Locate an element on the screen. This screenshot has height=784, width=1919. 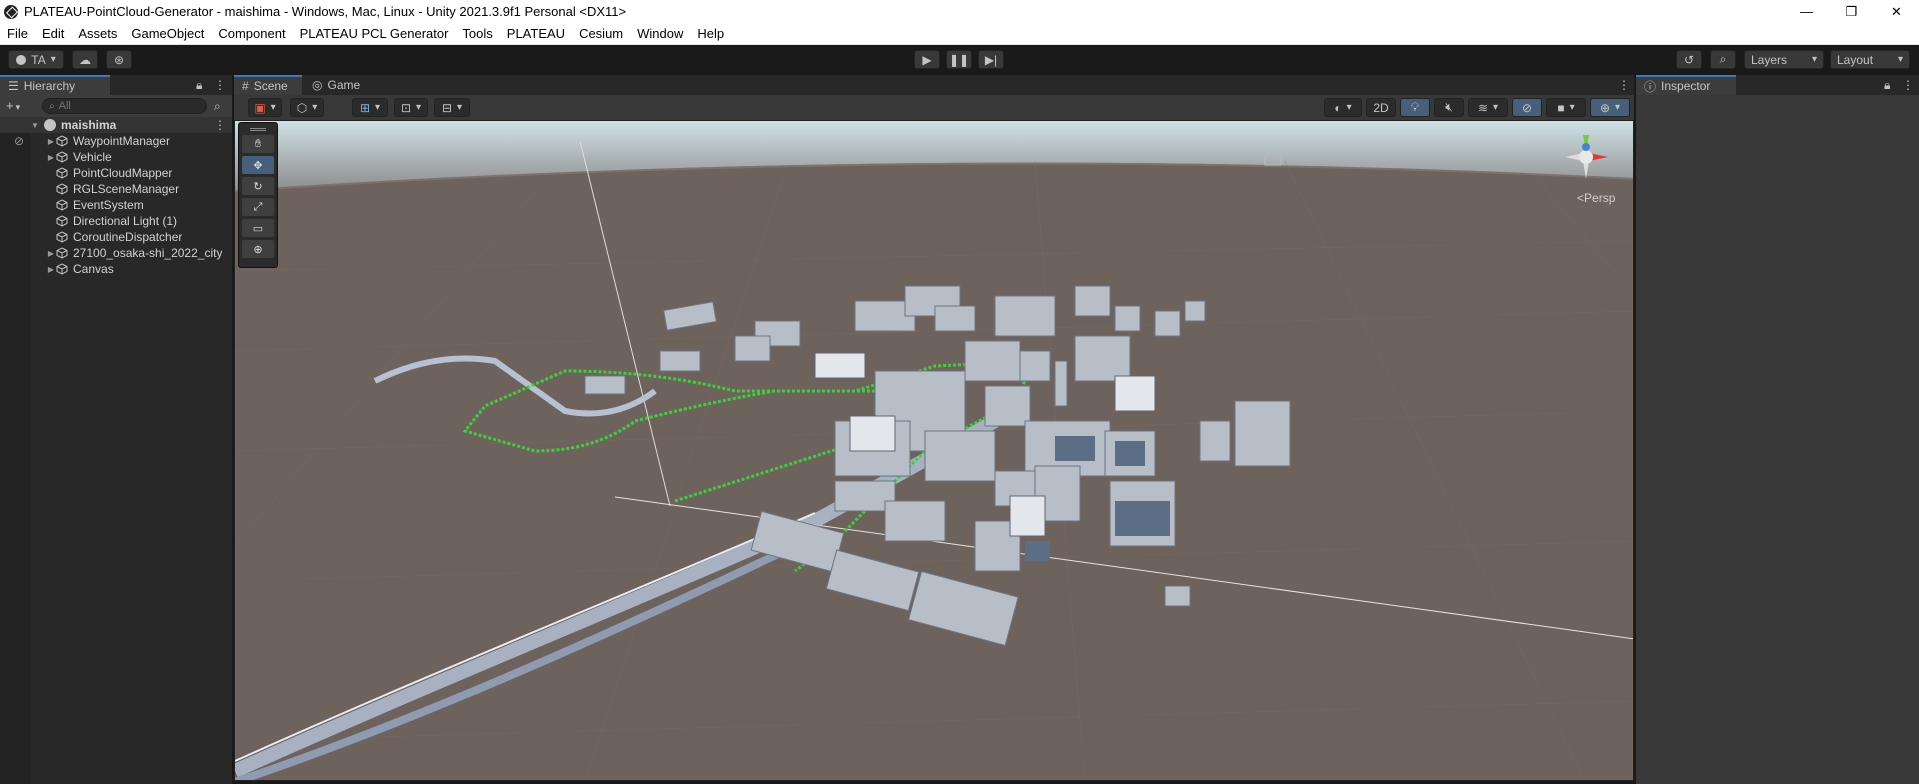
draw-mode-dropdown: ▣ is located at coordinates (265, 107).